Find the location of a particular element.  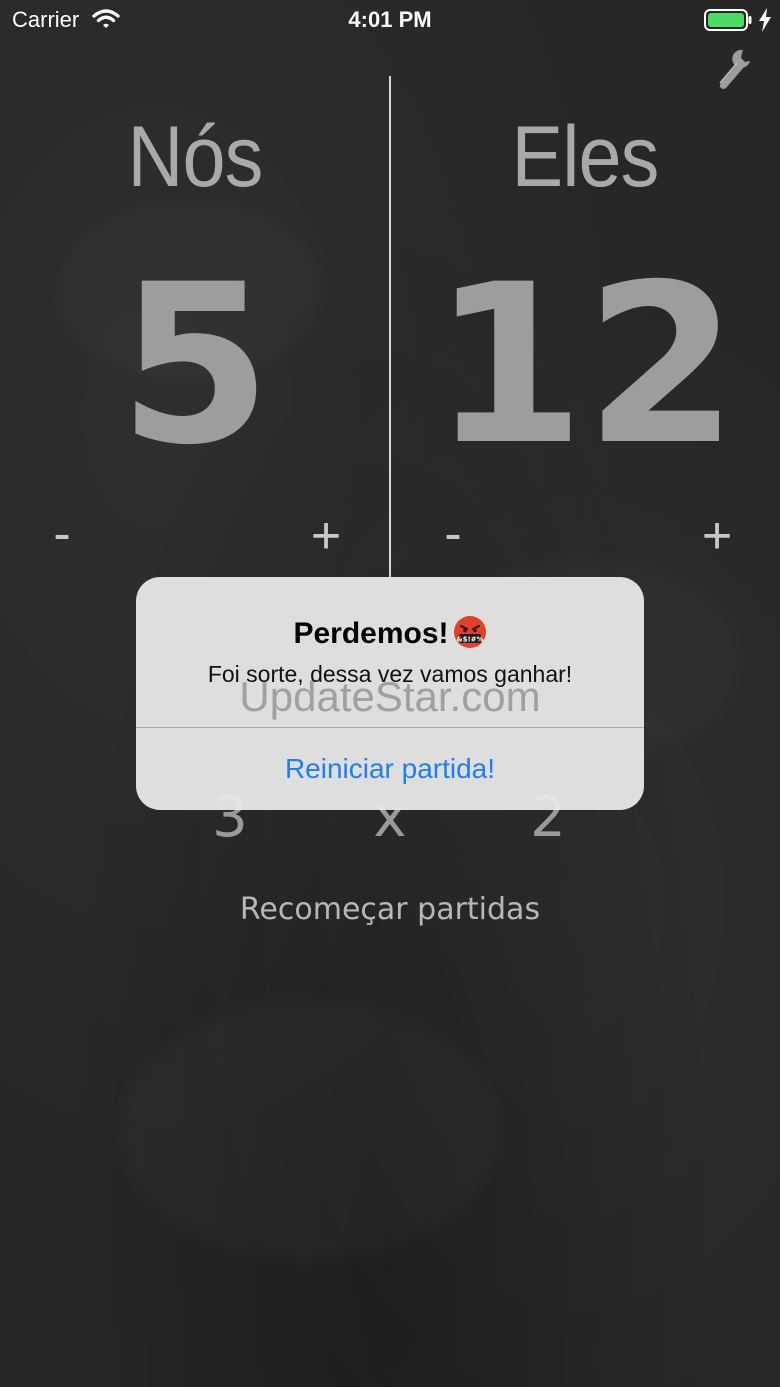

settings-button is located at coordinates (735, 71).